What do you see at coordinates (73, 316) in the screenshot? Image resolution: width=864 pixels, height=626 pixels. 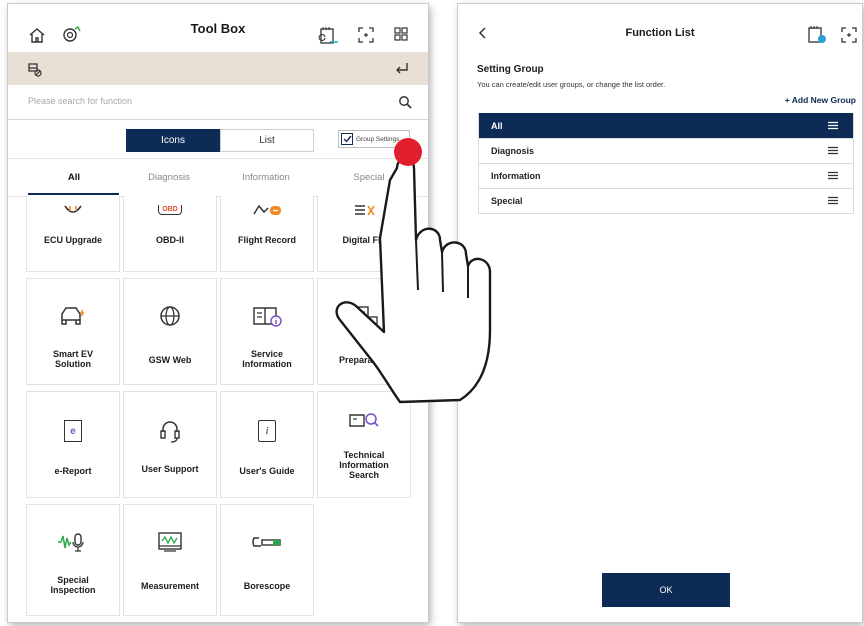 I see `ev-car-icon` at bounding box center [73, 316].